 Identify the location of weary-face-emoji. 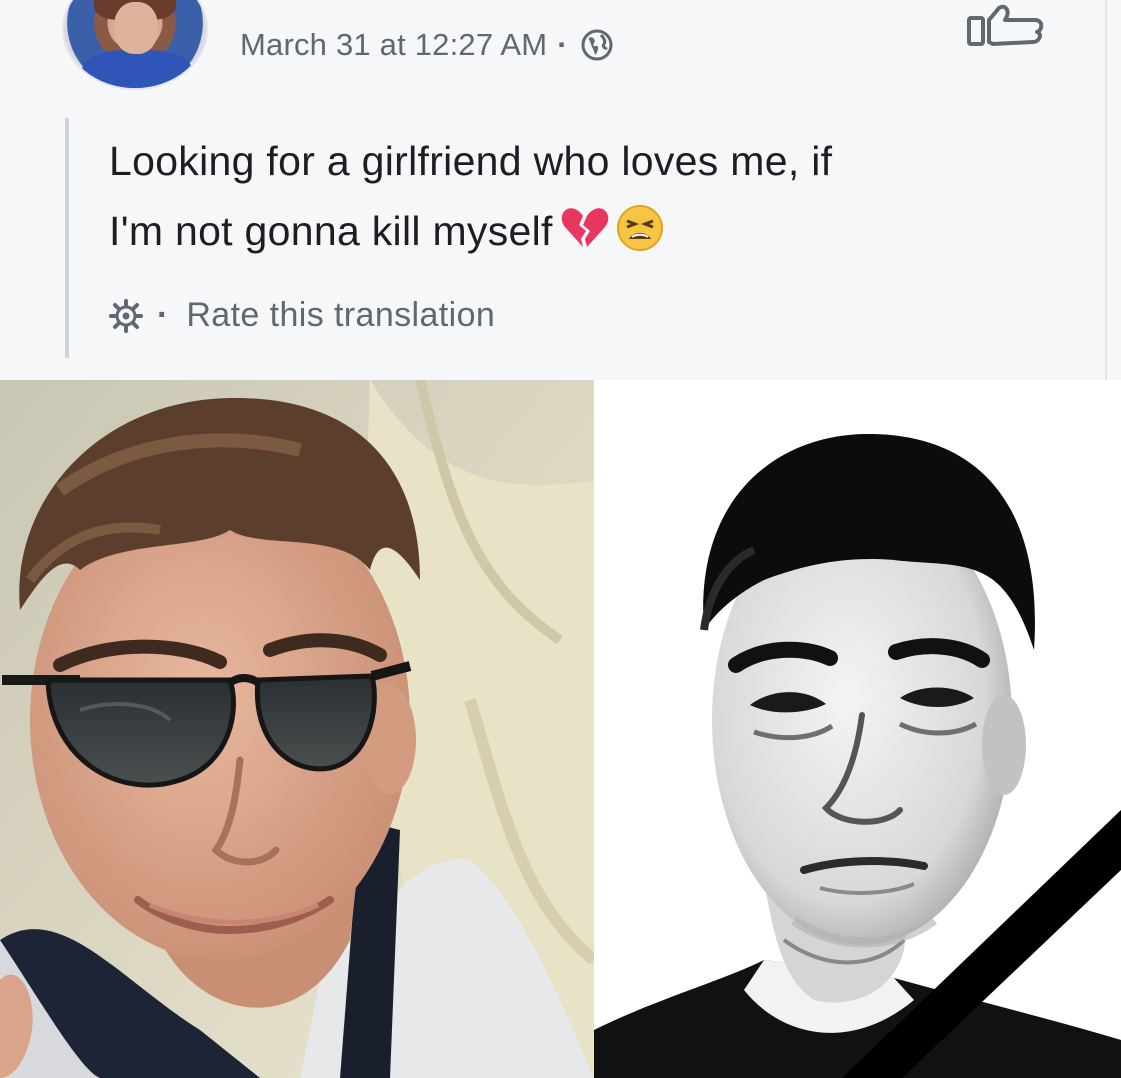
(640, 228).